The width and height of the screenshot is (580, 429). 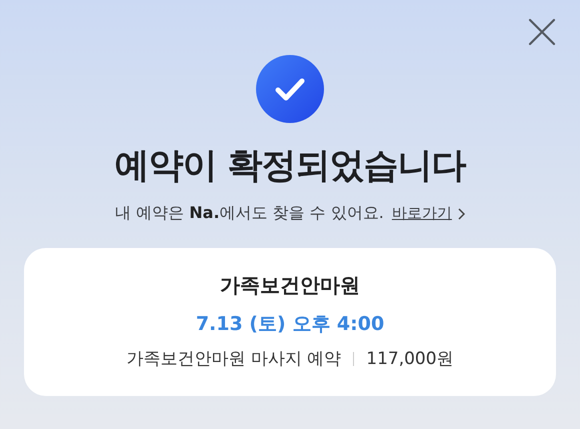 I want to click on close-icon, so click(x=542, y=32).